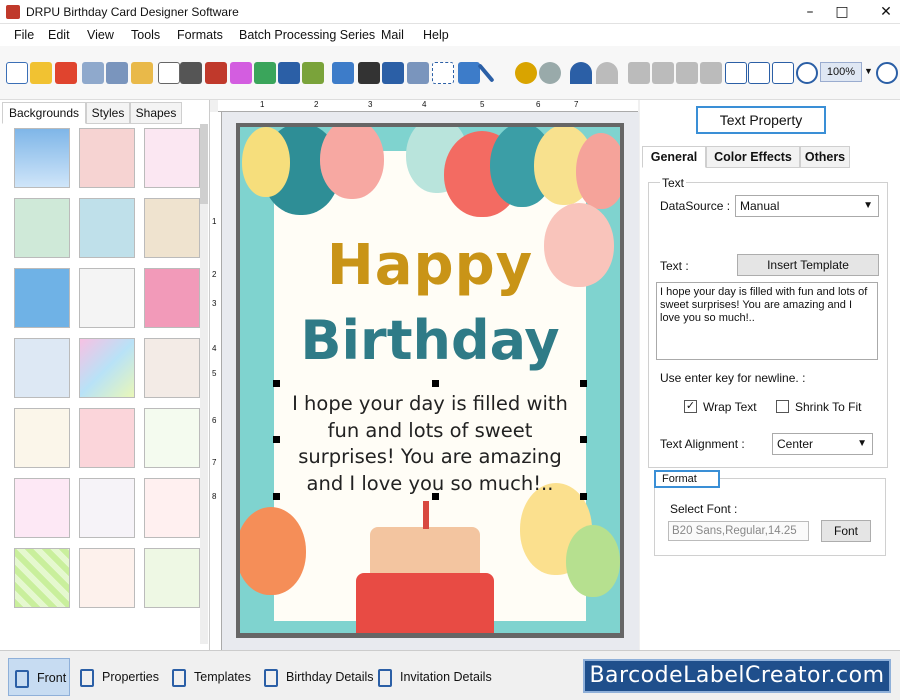 Image resolution: width=900 pixels, height=700 pixels. I want to click on properties-button: Properties, so click(121, 677).